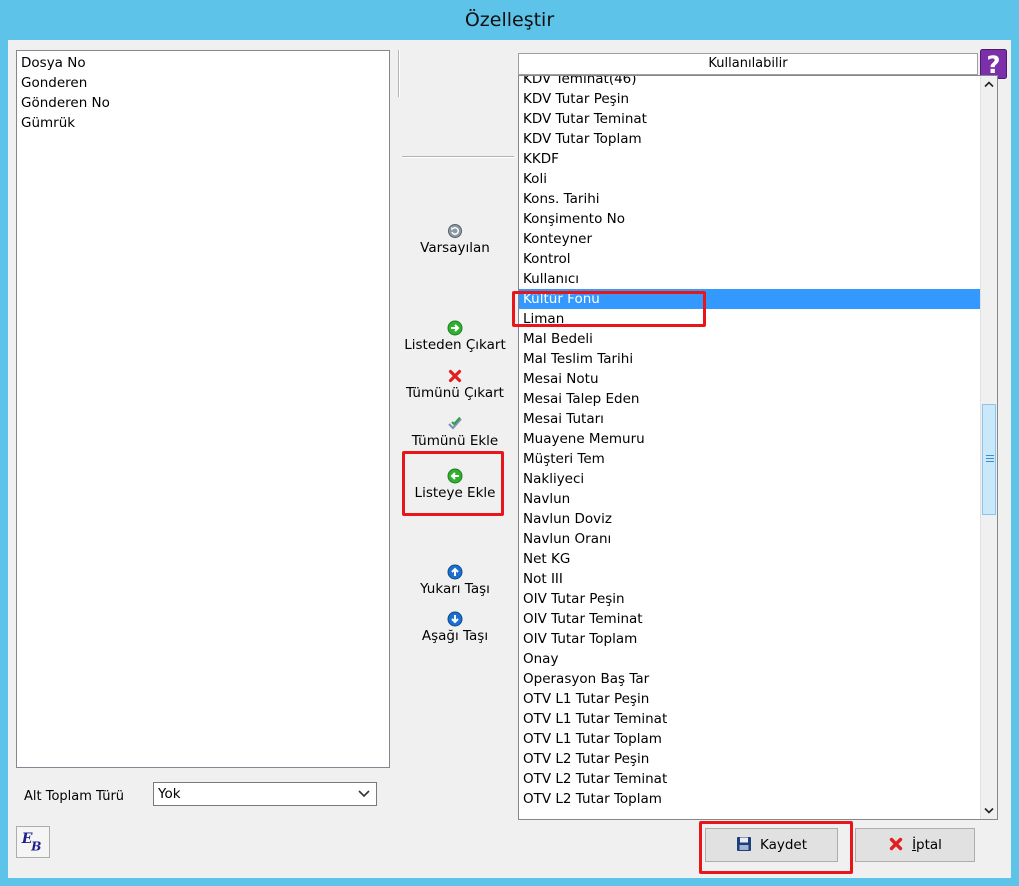  Describe the element at coordinates (749, 299) in the screenshot. I see `available-list-item-selected: Kültür Fonu` at that location.